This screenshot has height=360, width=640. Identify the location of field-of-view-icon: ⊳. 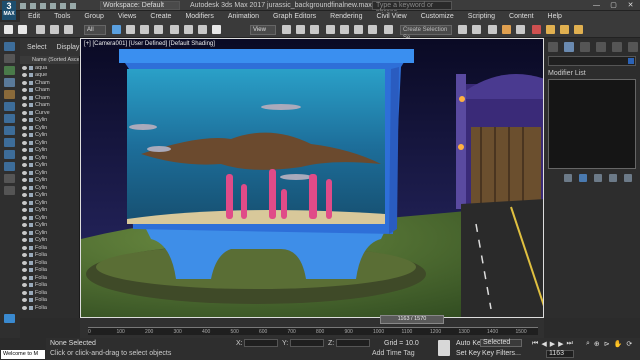
(607, 344).